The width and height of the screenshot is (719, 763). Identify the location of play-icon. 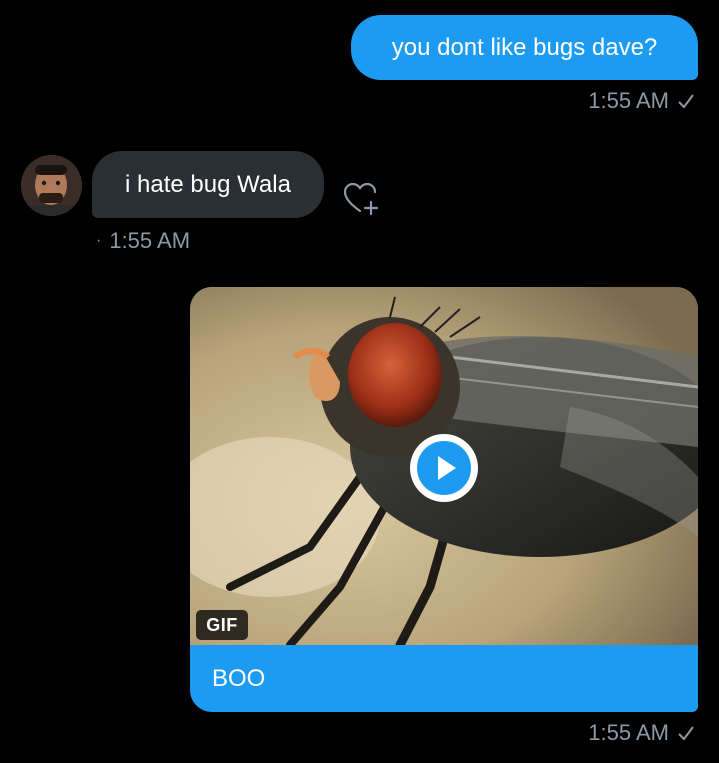
(444, 468).